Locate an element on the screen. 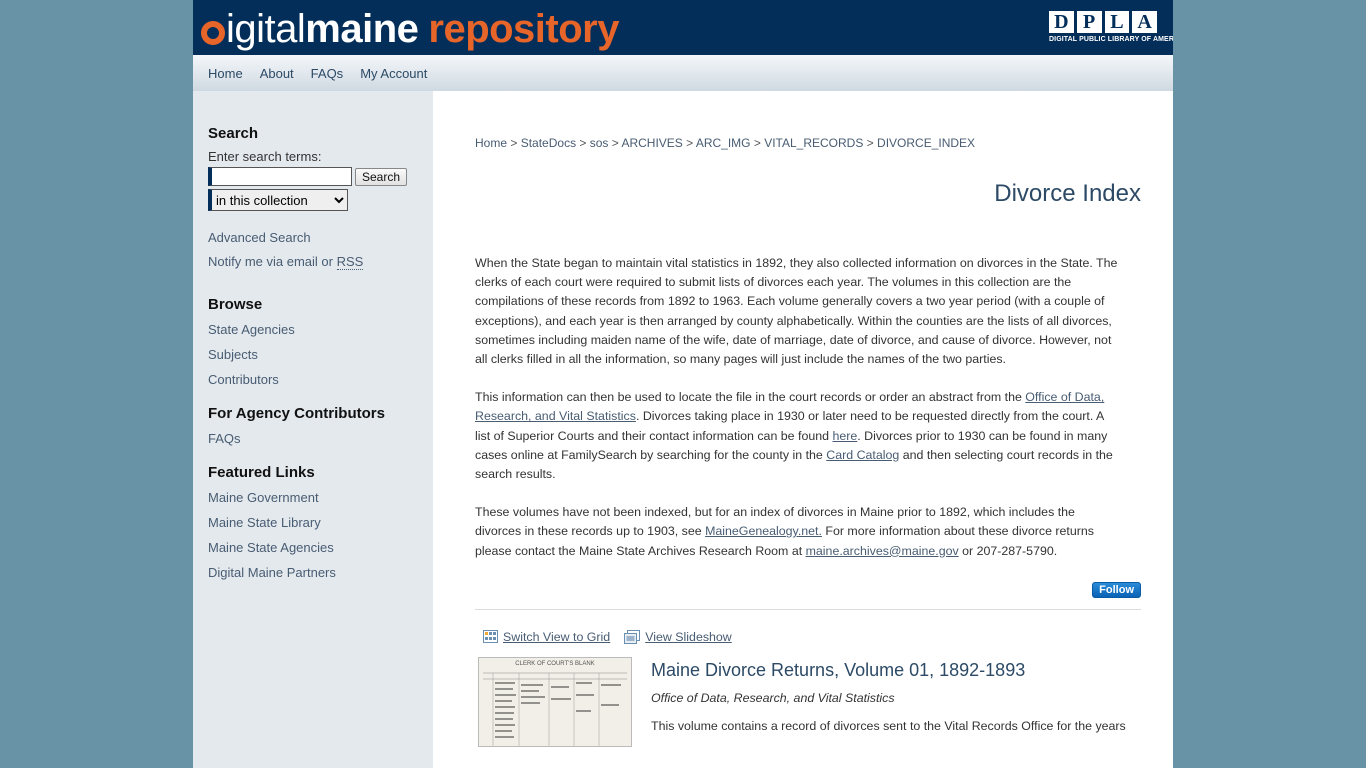  dpla-letter: P is located at coordinates (1089, 22).